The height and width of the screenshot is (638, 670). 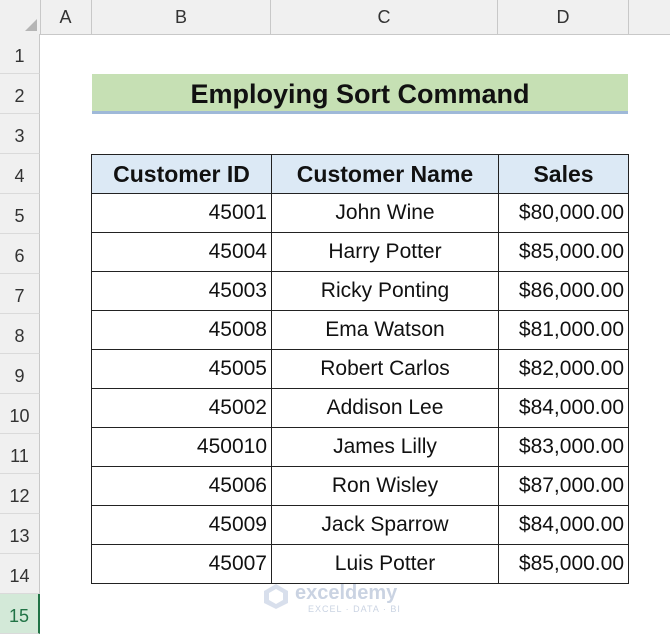 I want to click on header-sales: Sales, so click(x=563, y=174).